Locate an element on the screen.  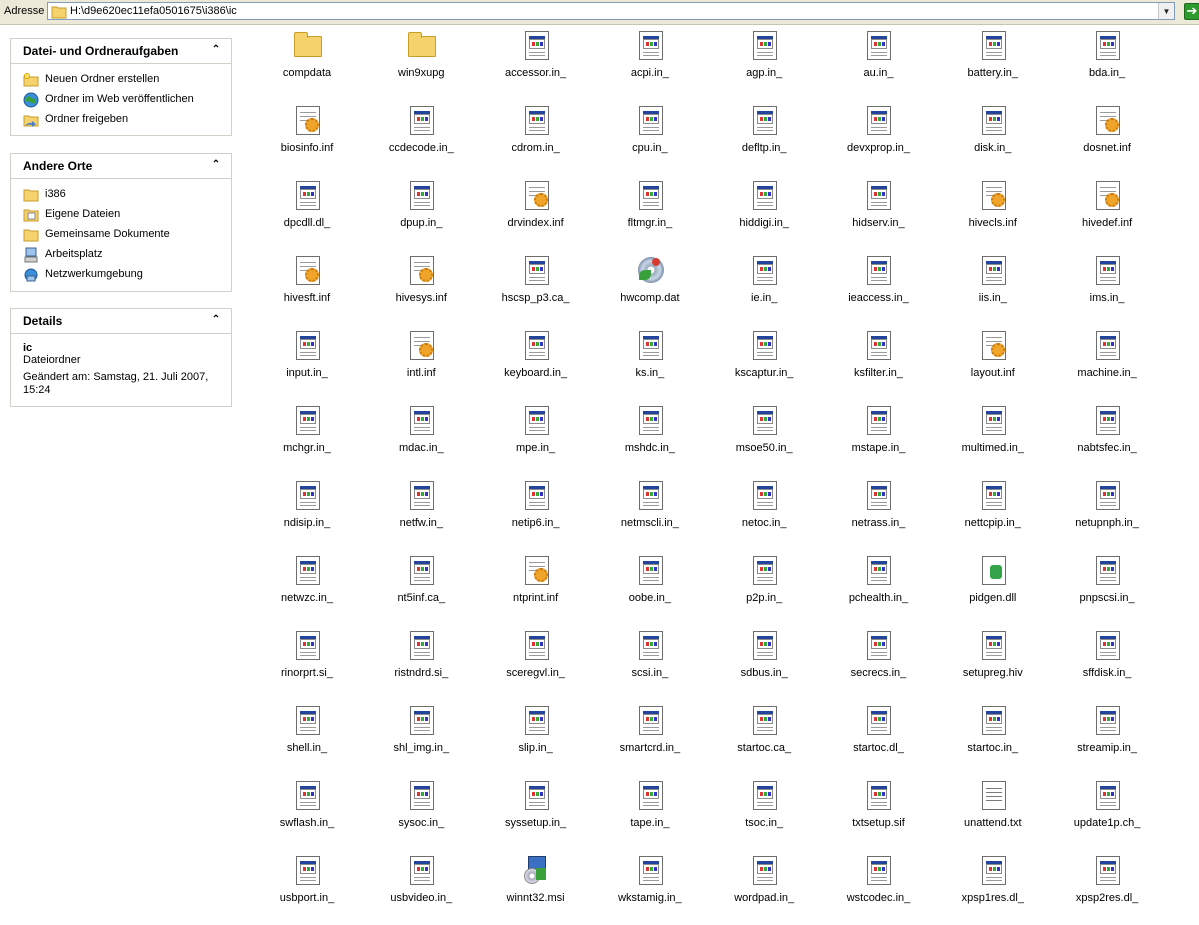
file-item: mchgr.in_ is located at coordinates (307, 437).